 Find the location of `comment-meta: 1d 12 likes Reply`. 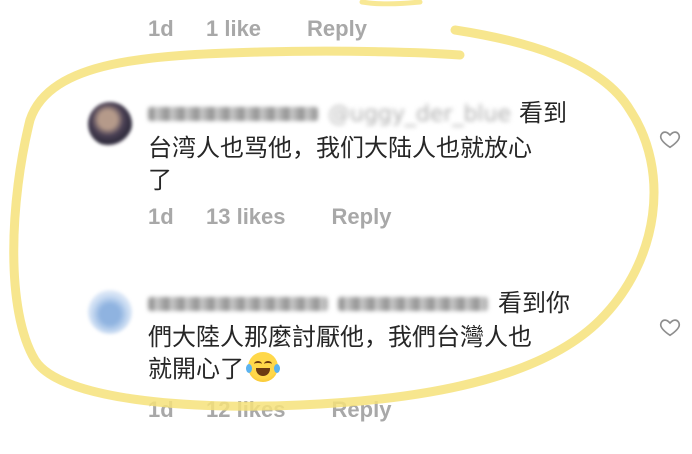

comment-meta: 1d 12 likes Reply is located at coordinates (269, 410).